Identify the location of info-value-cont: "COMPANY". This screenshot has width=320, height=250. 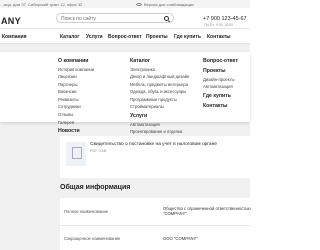
(175, 213).